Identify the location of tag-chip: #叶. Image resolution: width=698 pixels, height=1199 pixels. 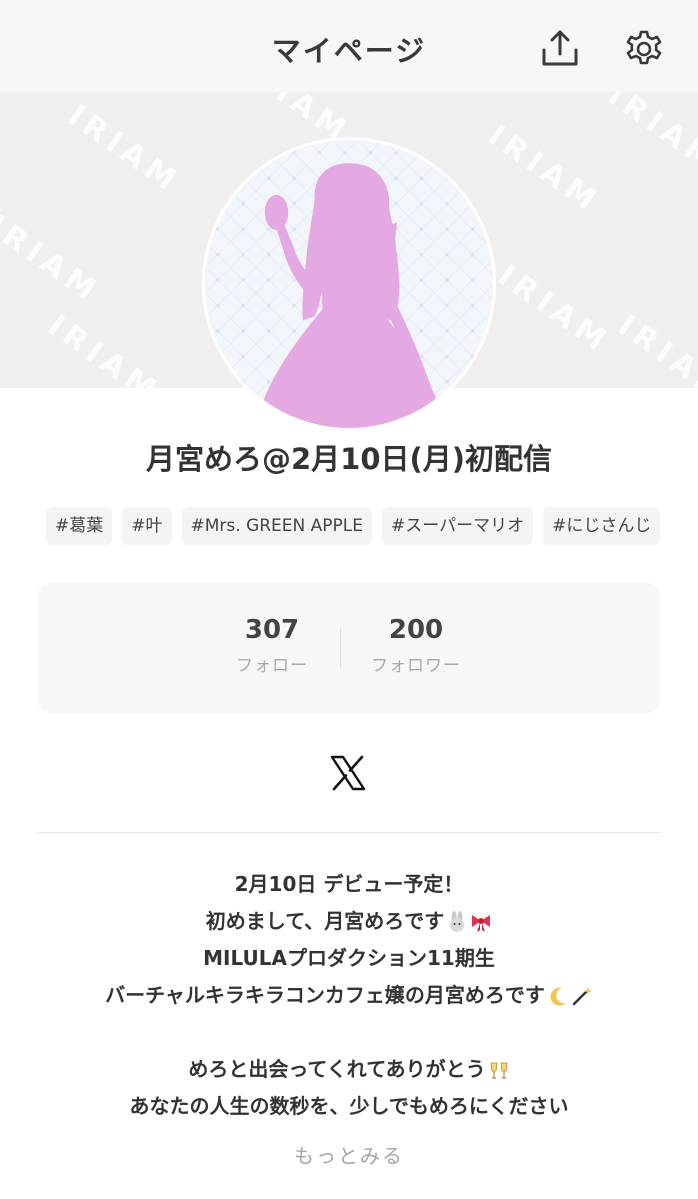
(147, 526).